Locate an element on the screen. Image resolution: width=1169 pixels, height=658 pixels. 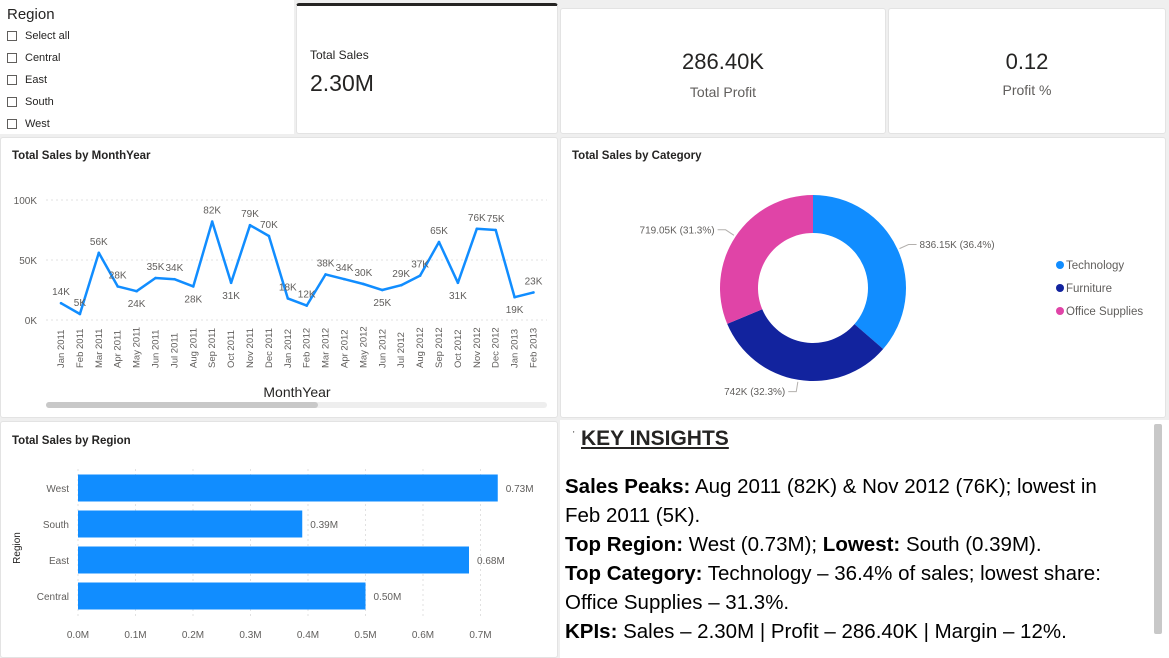
x-tick-label: 0.1M is located at coordinates (135, 635).